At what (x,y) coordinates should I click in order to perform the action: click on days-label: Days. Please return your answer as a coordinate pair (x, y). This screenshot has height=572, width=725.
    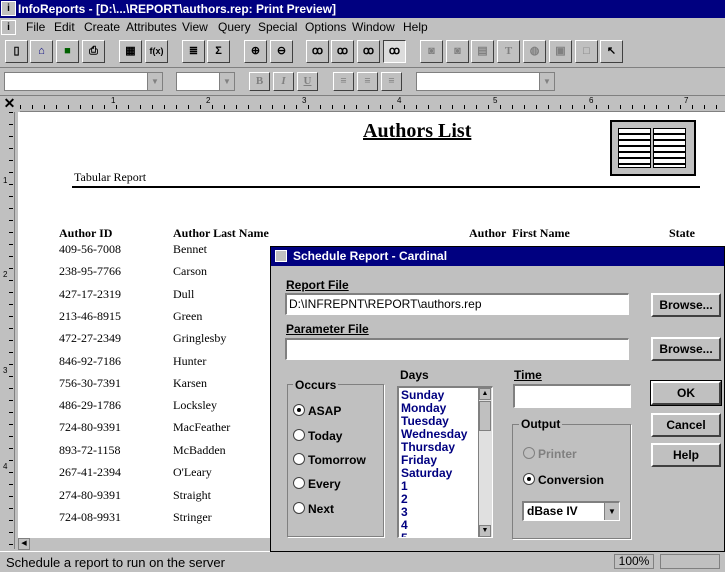
    Looking at the image, I should click on (414, 375).